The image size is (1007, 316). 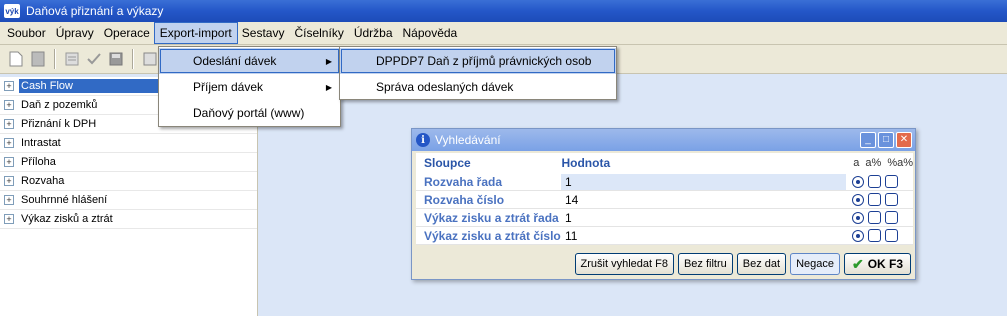 I want to click on minimize-icon: _, so click(x=868, y=140).